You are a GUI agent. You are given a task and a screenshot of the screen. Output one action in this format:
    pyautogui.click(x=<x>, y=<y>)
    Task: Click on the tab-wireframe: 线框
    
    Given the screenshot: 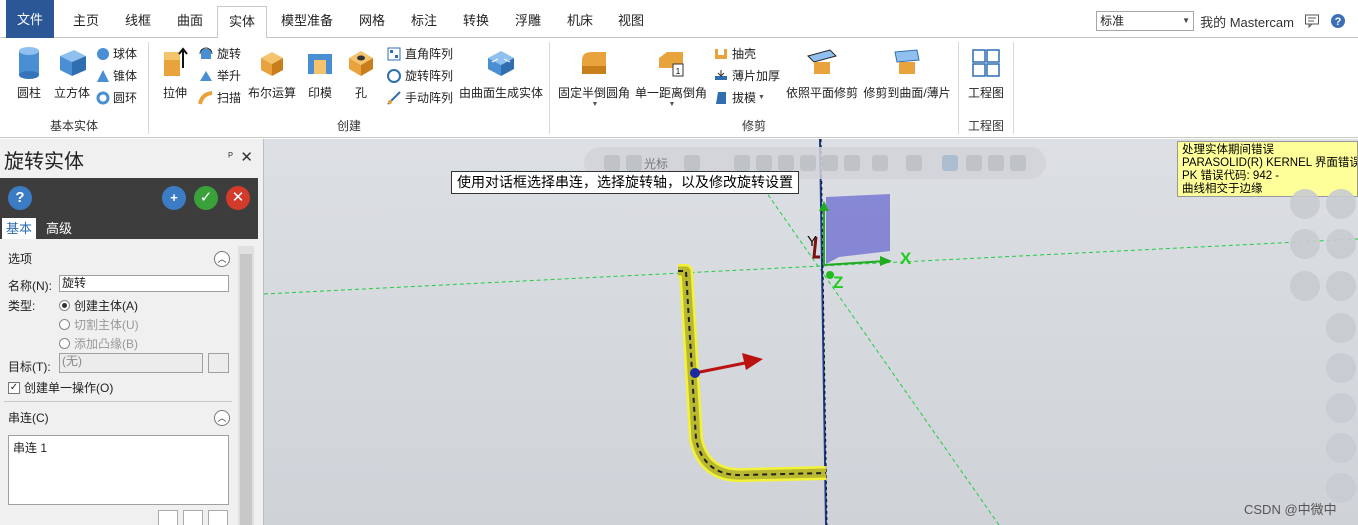 What is the action you would take?
    pyautogui.click(x=138, y=22)
    